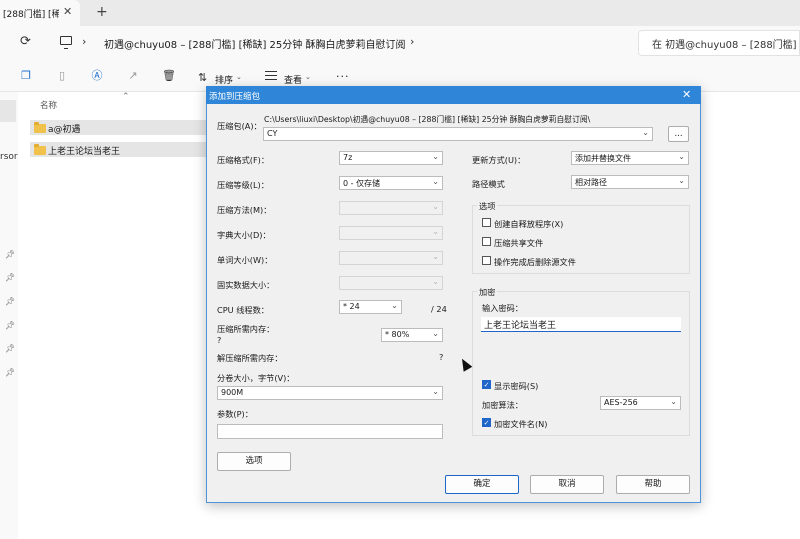 The width and height of the screenshot is (800, 539). What do you see at coordinates (488, 184) in the screenshot?
I see `pathmode-label: 路径模式` at bounding box center [488, 184].